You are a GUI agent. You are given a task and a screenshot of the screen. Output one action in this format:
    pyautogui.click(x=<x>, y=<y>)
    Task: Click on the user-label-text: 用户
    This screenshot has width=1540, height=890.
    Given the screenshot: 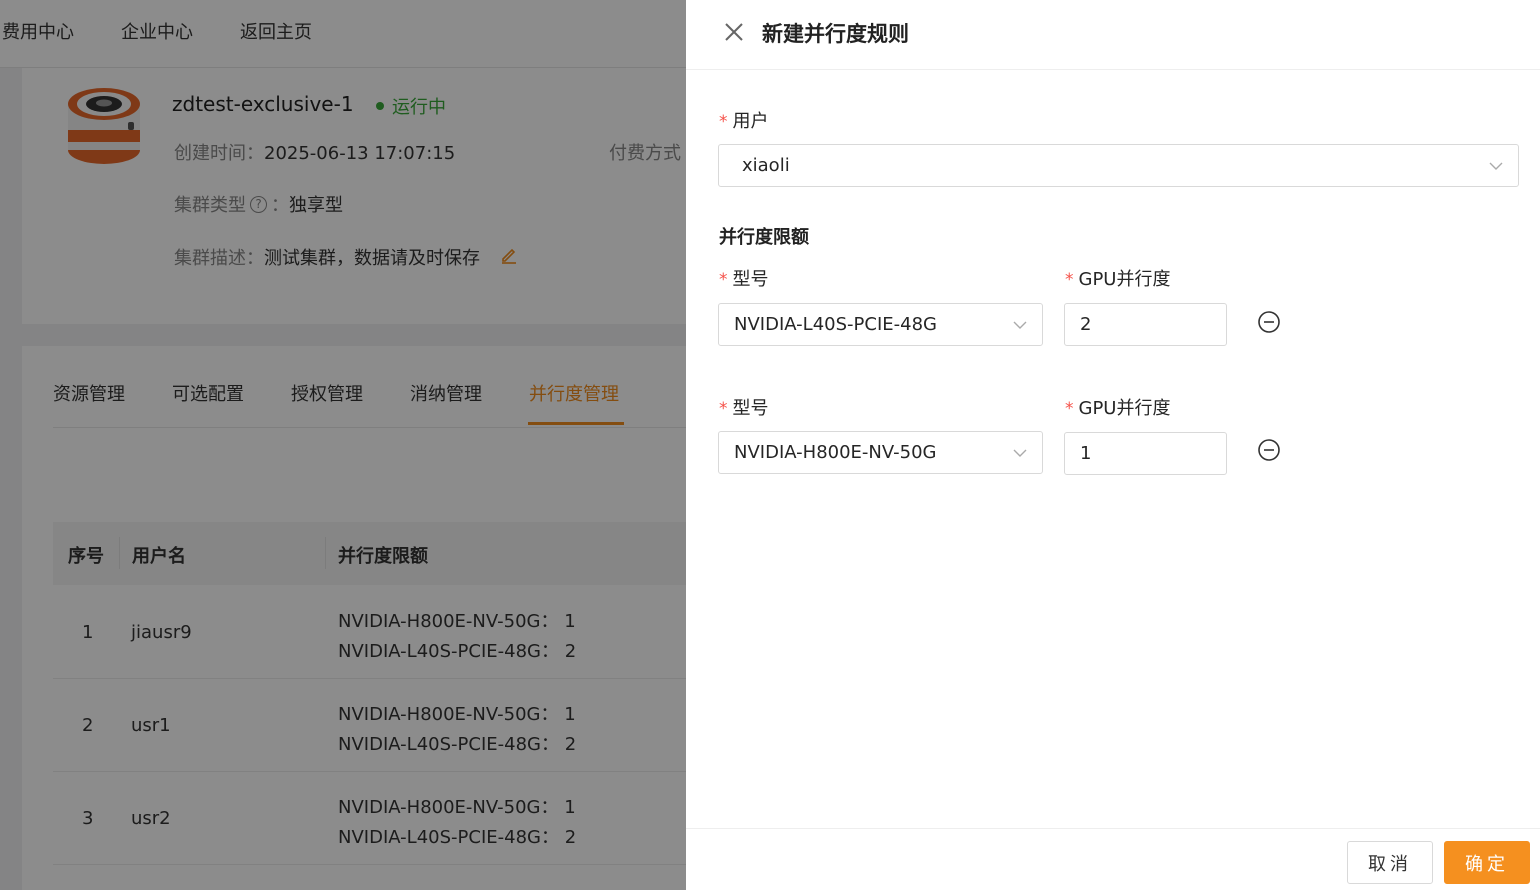 What is the action you would take?
    pyautogui.click(x=750, y=121)
    